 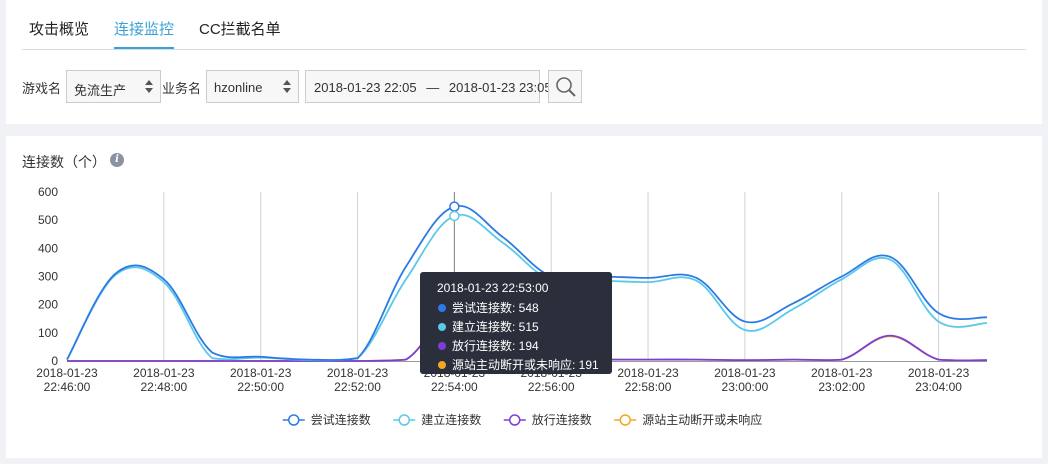 I want to click on x-tick-label: 22:48:00, so click(x=163, y=387).